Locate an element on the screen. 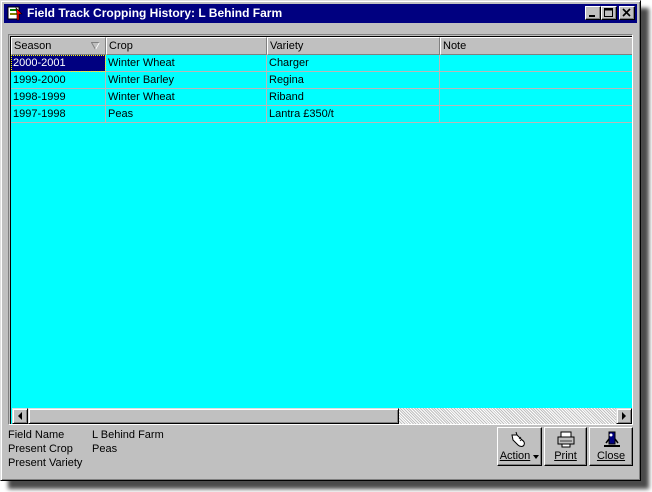 The image size is (652, 492). present-variety-label: Present Variety is located at coordinates (45, 463).